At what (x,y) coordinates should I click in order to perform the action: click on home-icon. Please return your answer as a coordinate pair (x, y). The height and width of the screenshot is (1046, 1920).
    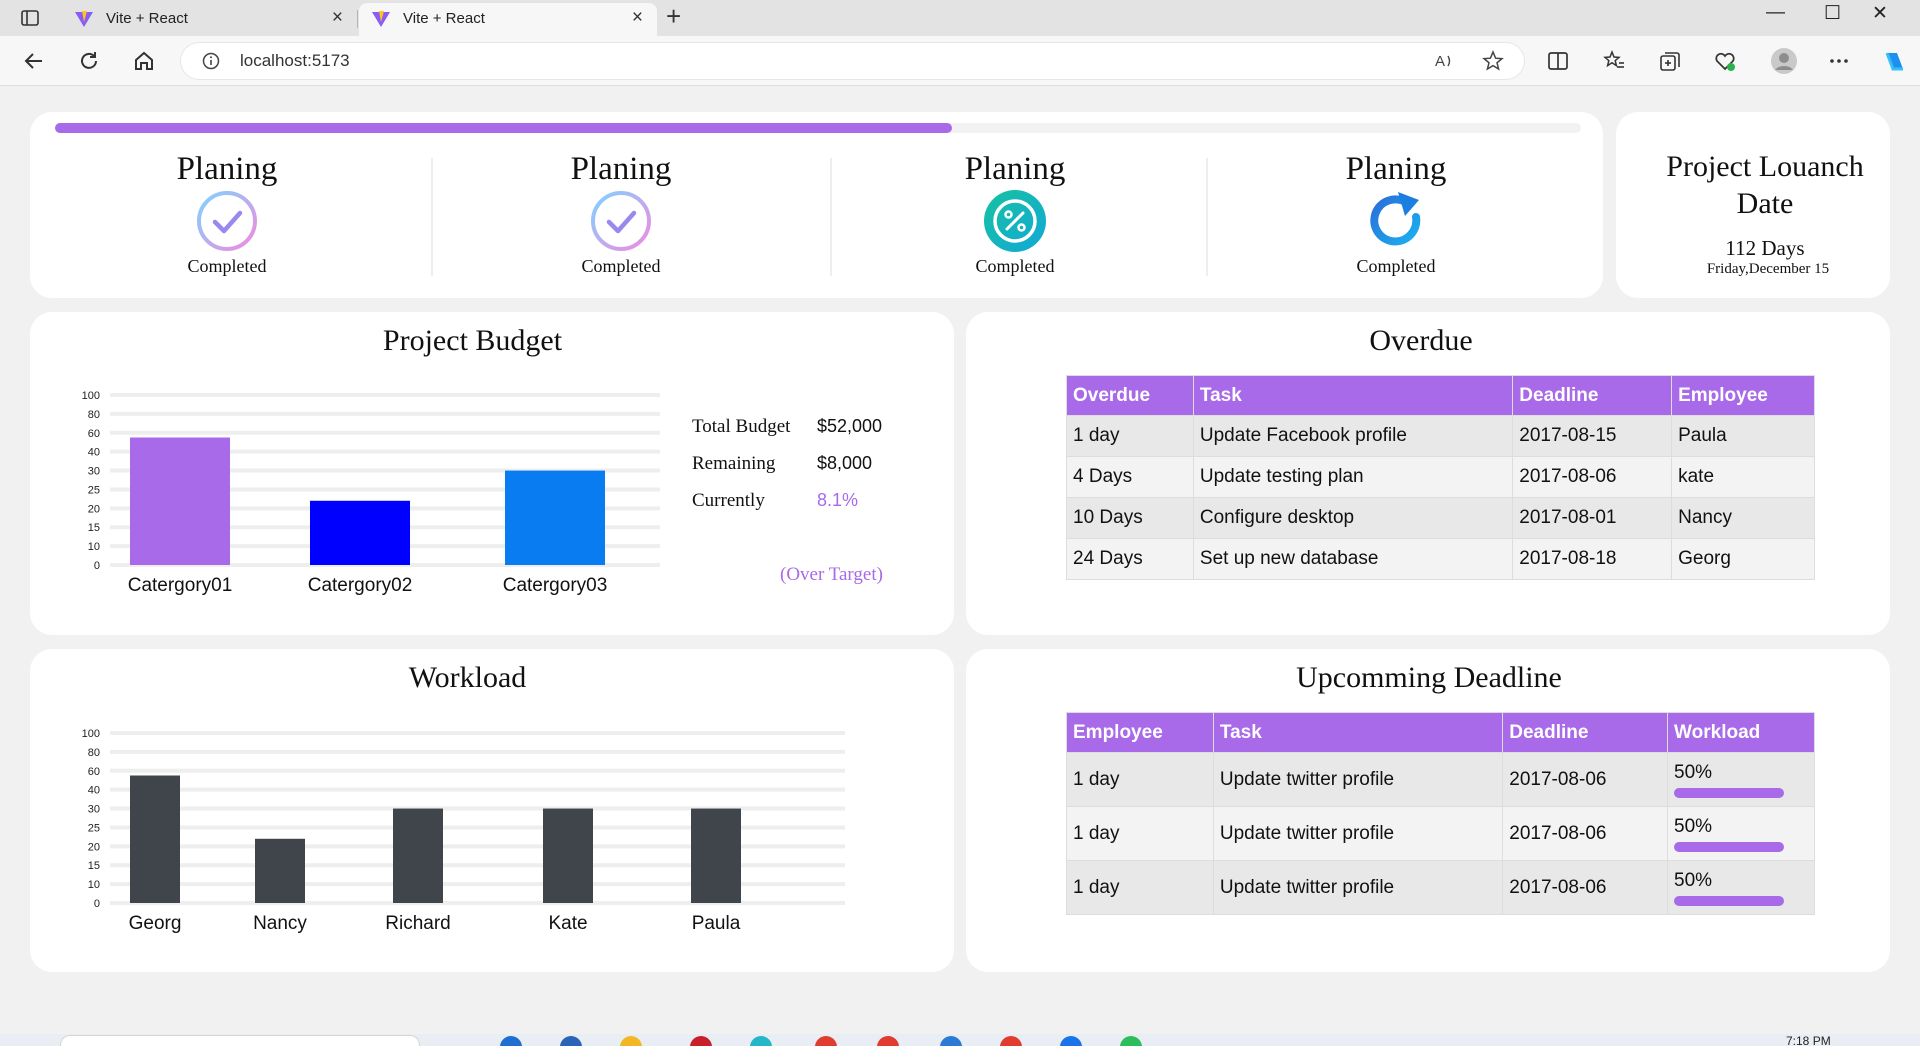
    Looking at the image, I should click on (144, 61).